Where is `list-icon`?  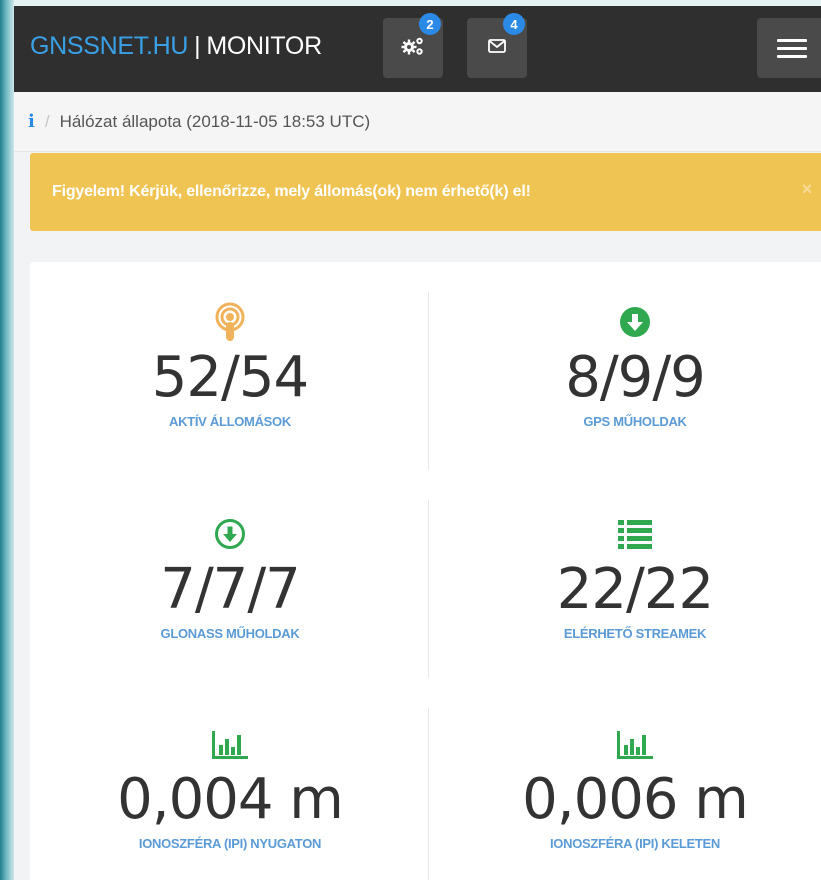 list-icon is located at coordinates (635, 534).